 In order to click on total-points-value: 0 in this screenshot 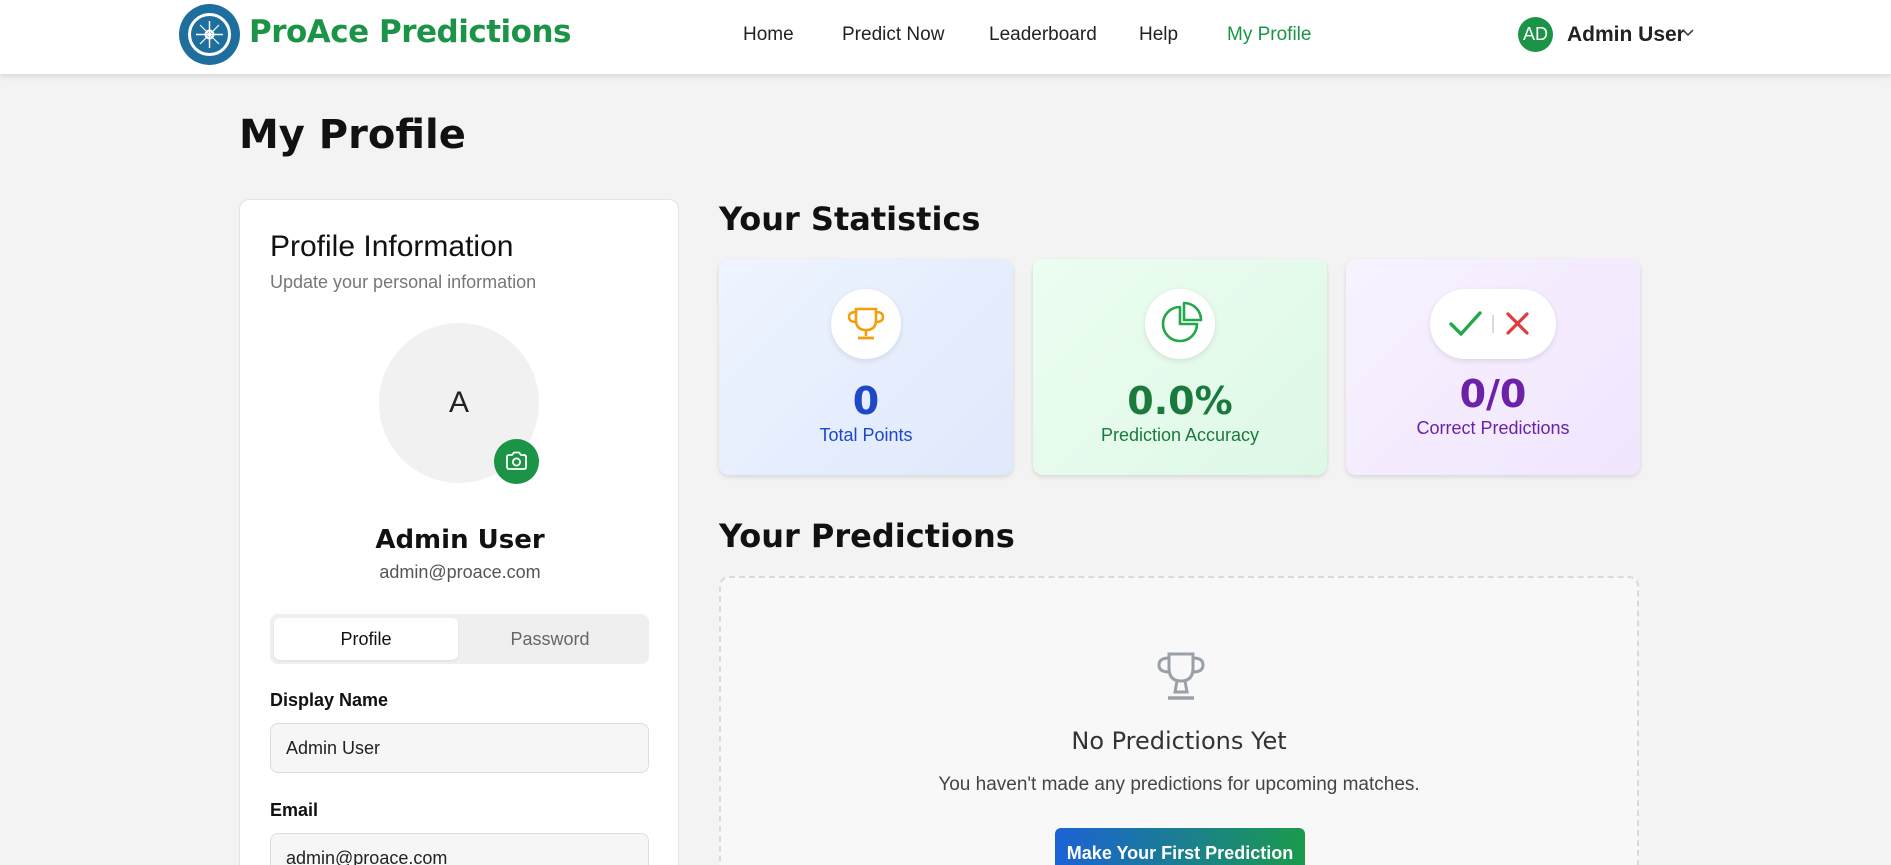, I will do `click(866, 401)`.